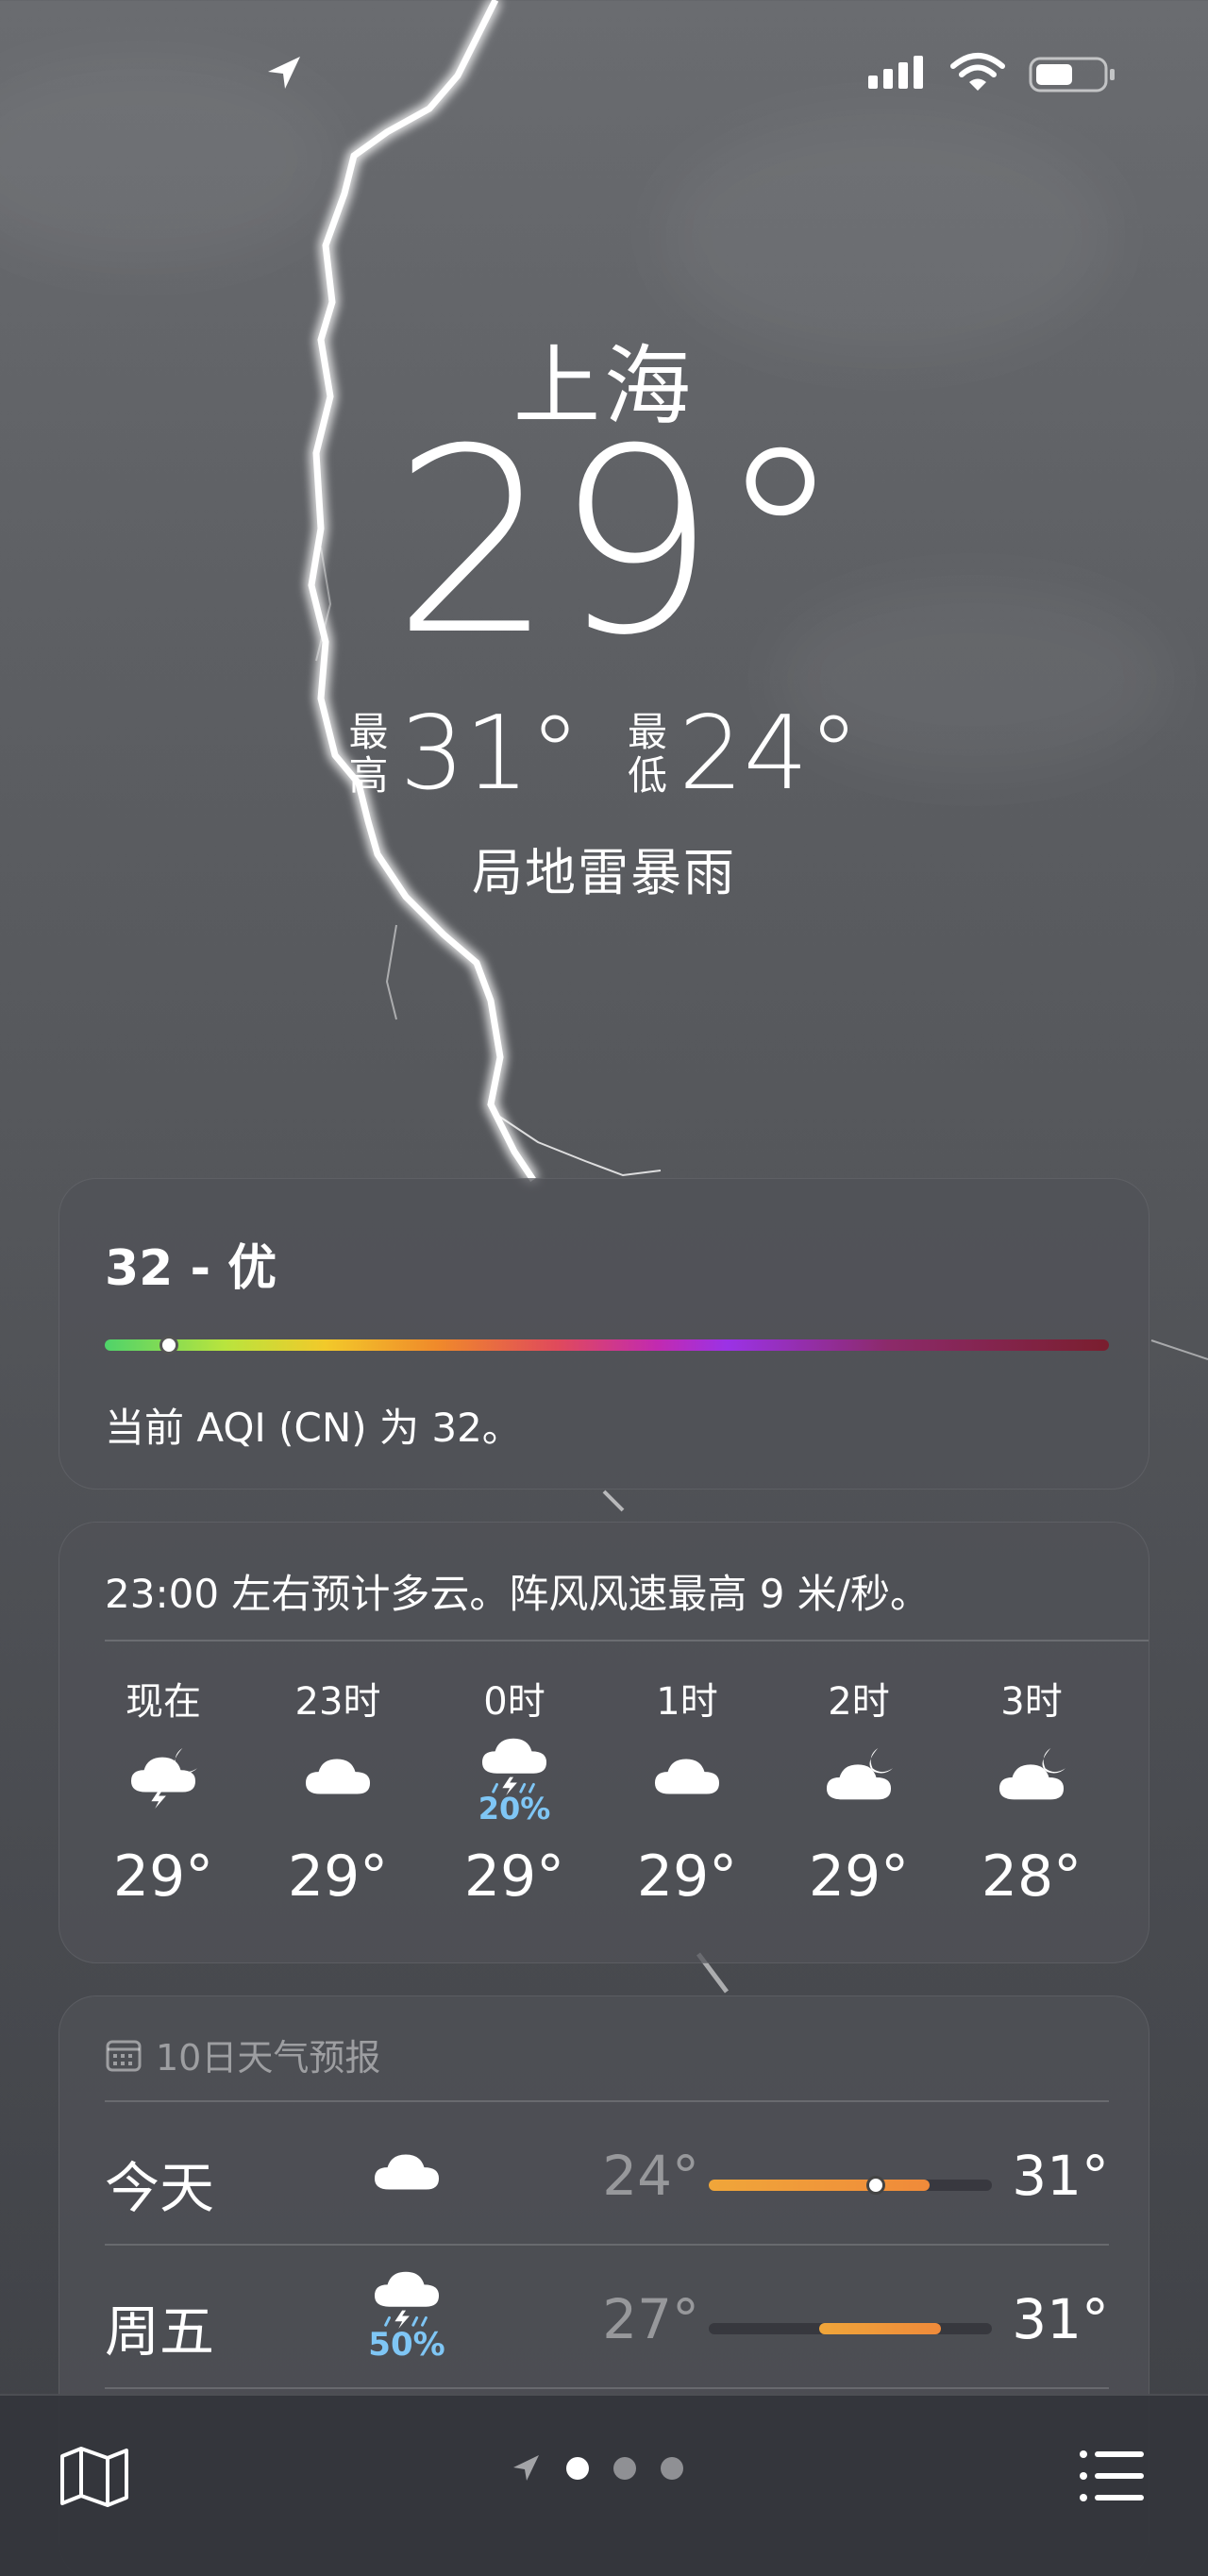  What do you see at coordinates (191, 1268) in the screenshot?
I see `aqi-title: 32 - 优` at bounding box center [191, 1268].